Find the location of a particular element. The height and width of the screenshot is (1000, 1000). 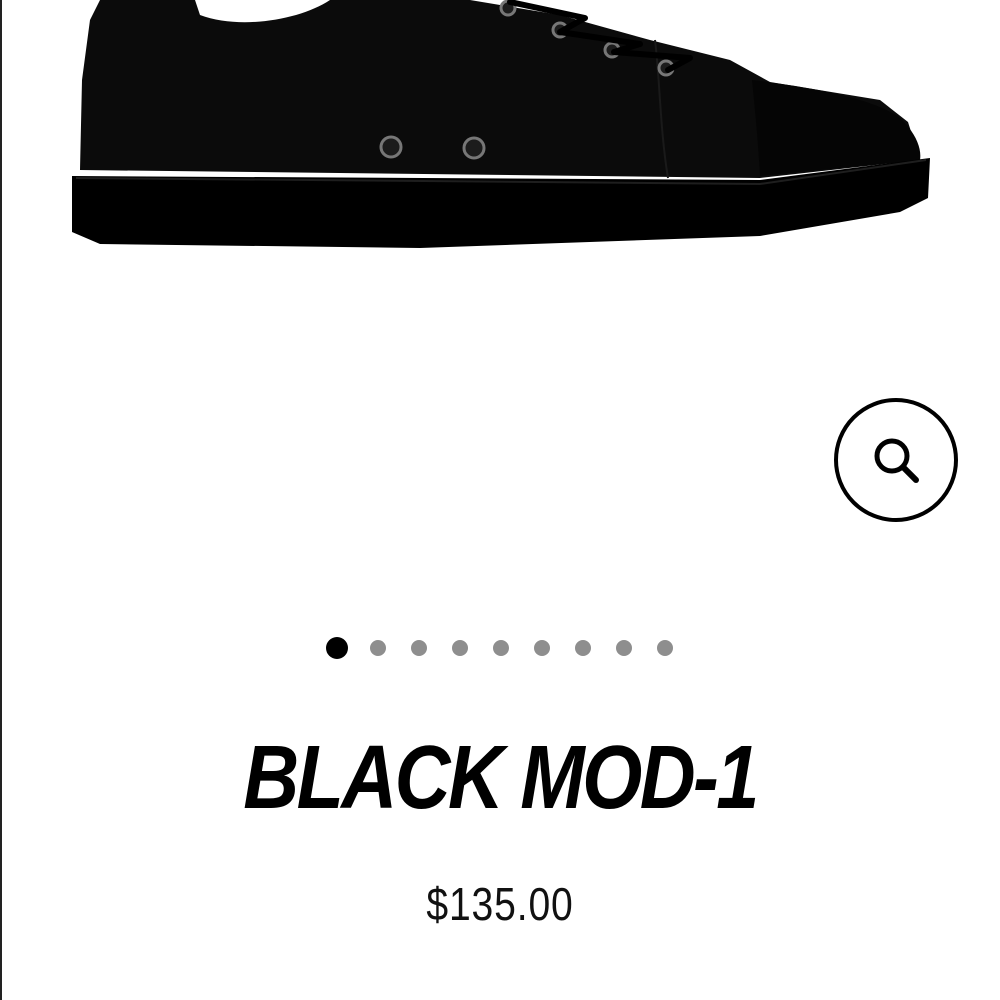

product-price: $135.00 is located at coordinates (500, 904).